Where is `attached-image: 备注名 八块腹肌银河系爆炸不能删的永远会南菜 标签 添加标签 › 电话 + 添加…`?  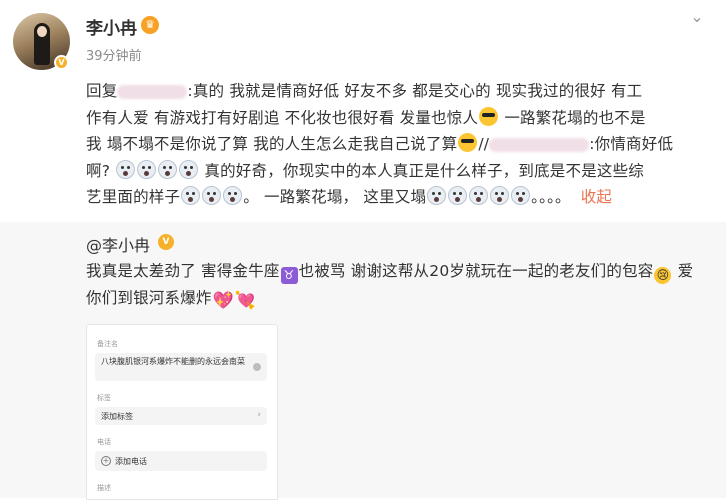 attached-image: 备注名 八块腹肌银河系爆炸不能删的永远会南菜 标签 添加标签 › 电话 + 添加… is located at coordinates (182, 412).